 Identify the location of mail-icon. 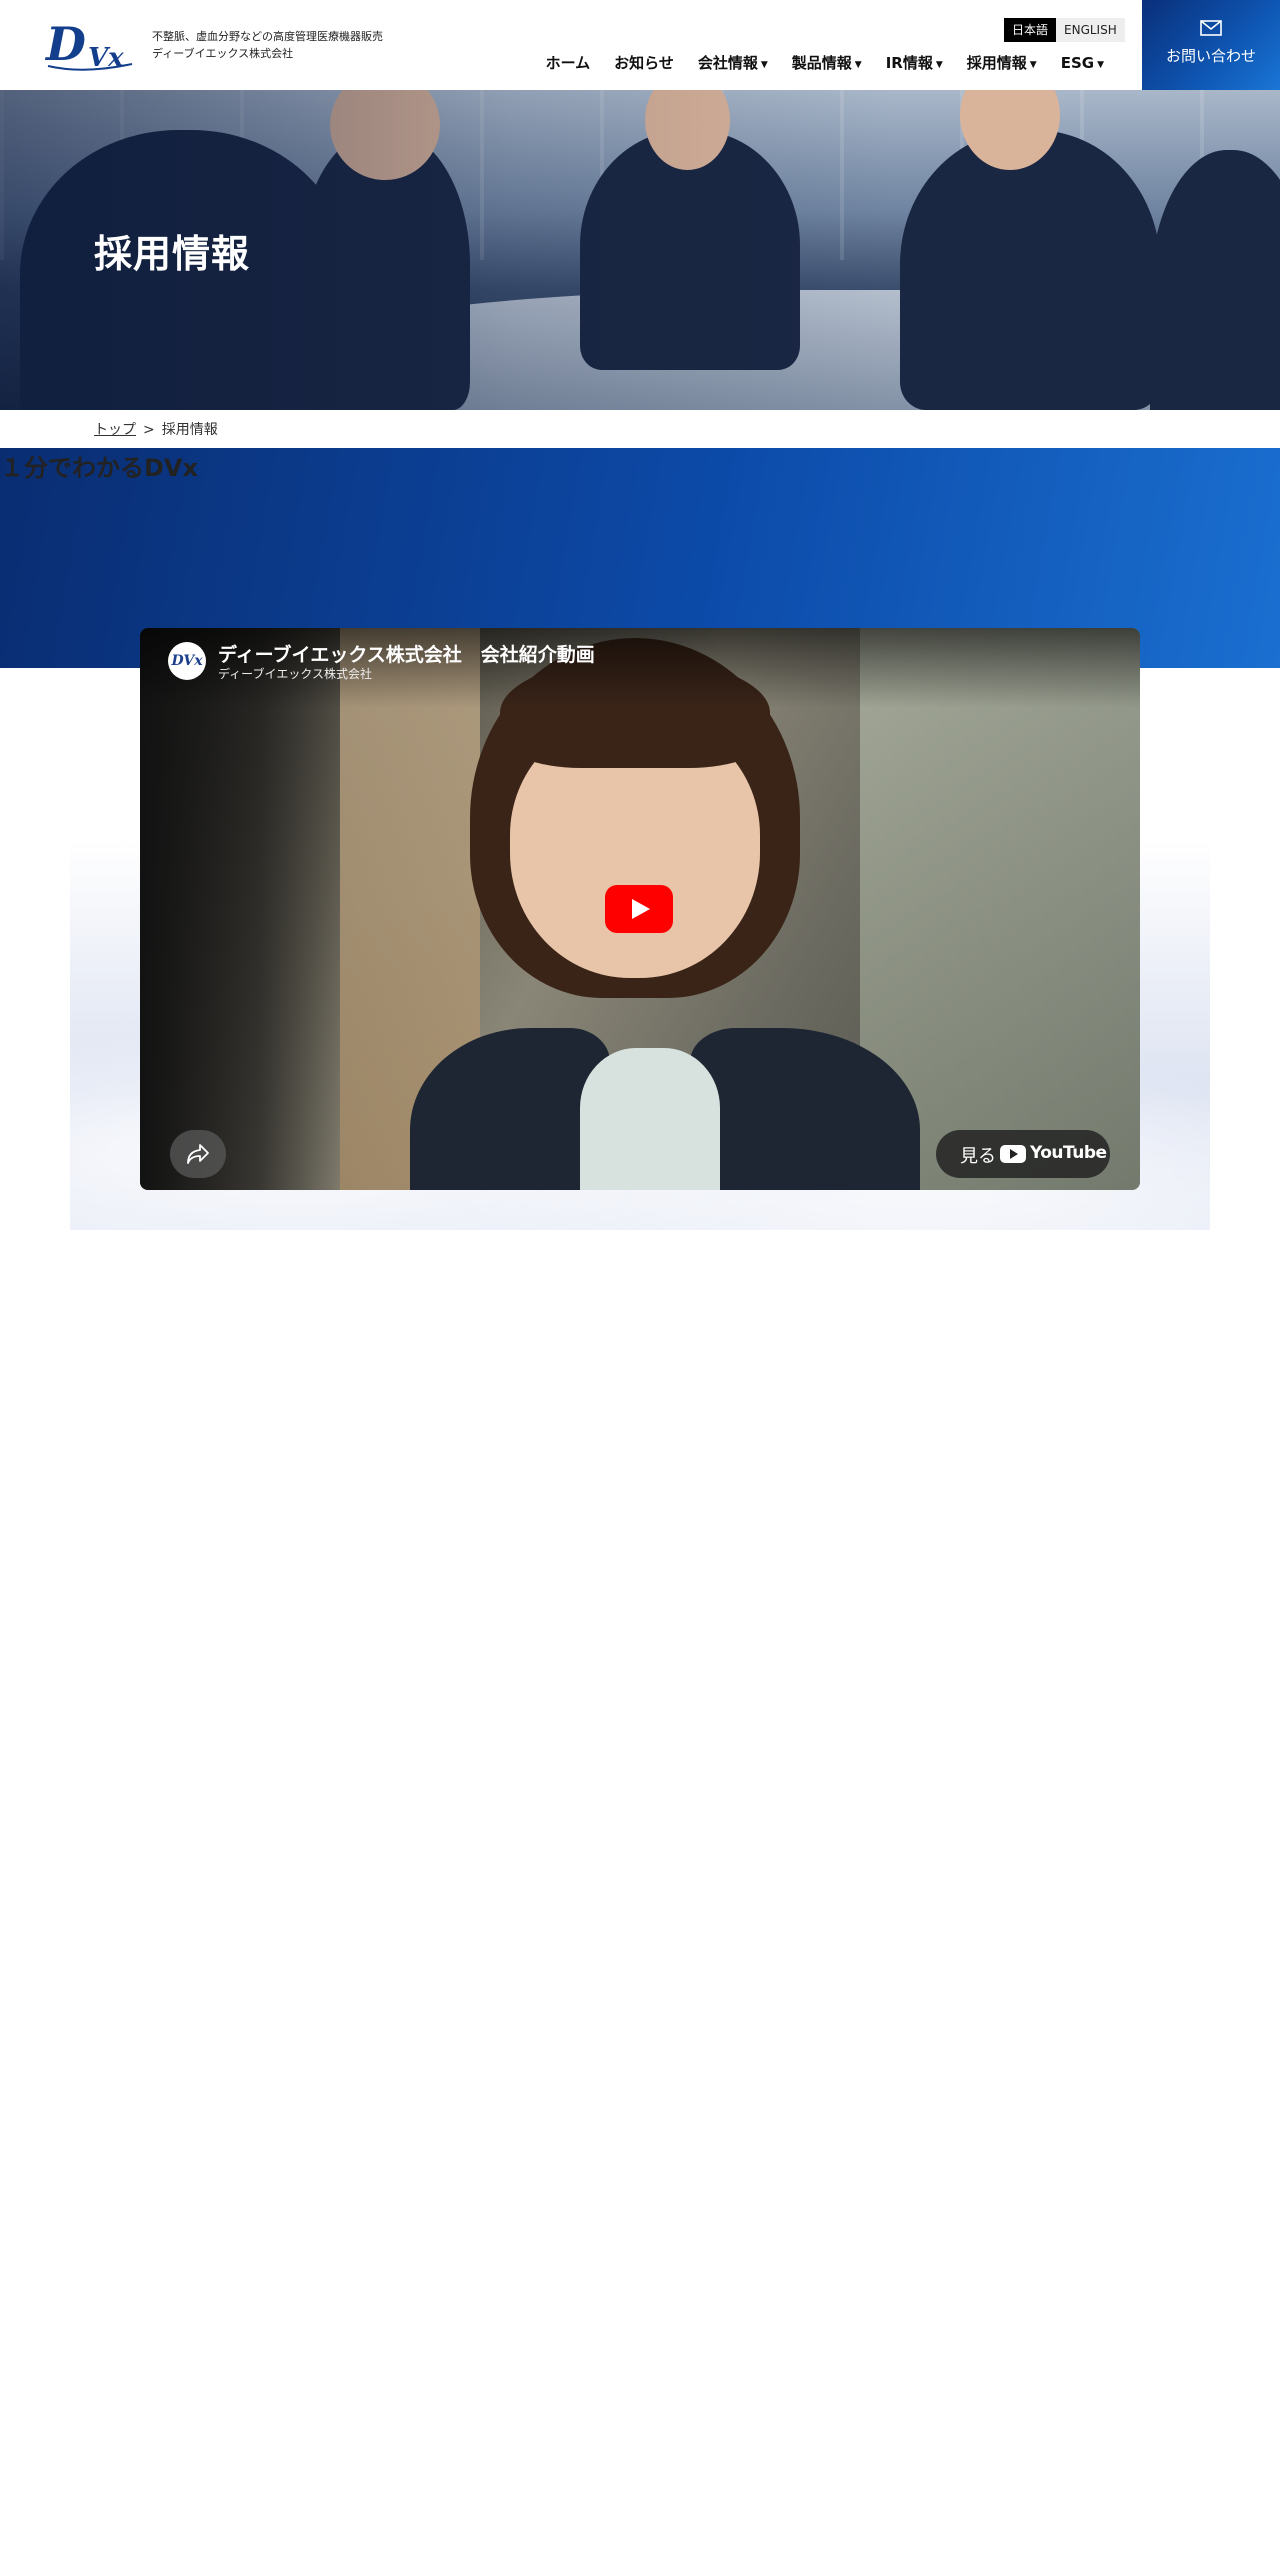
(1211, 28).